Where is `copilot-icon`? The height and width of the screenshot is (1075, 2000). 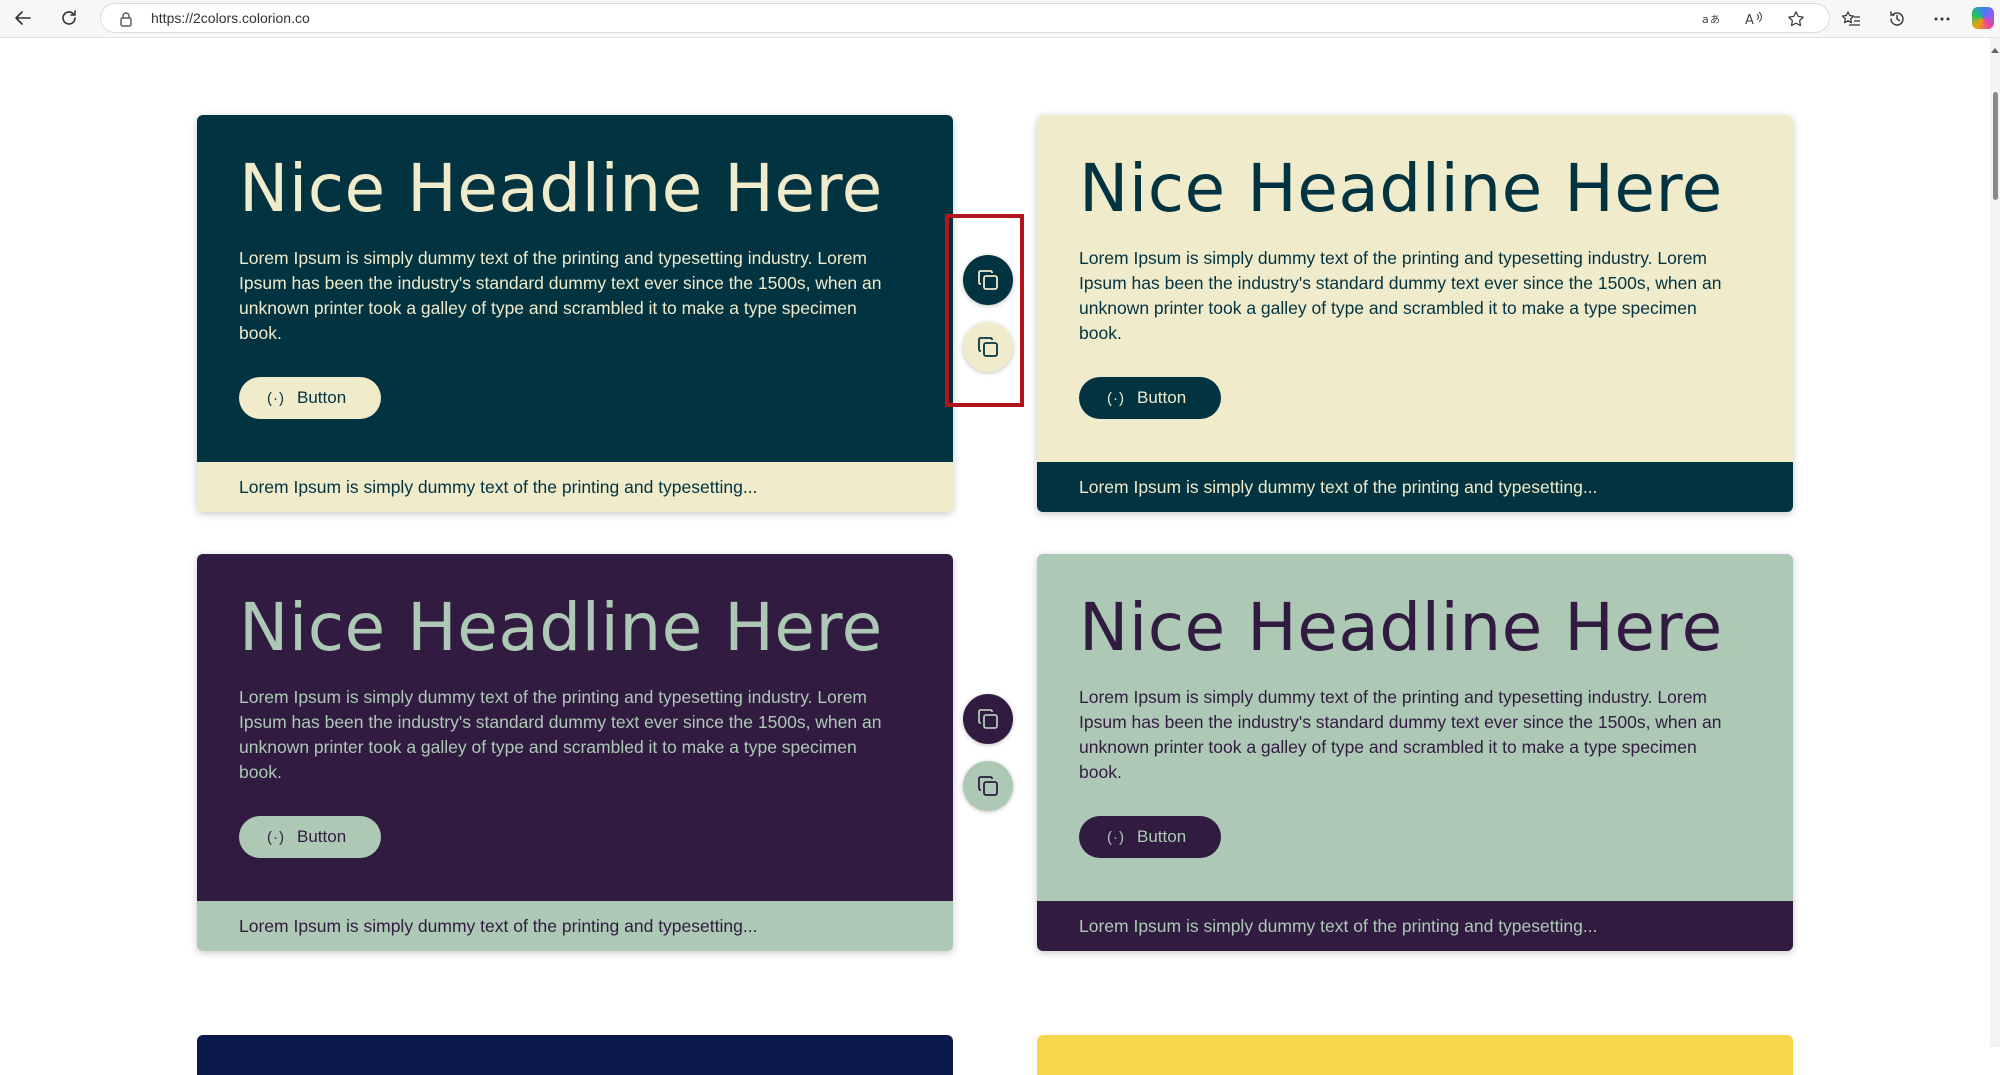
copilot-icon is located at coordinates (1983, 18).